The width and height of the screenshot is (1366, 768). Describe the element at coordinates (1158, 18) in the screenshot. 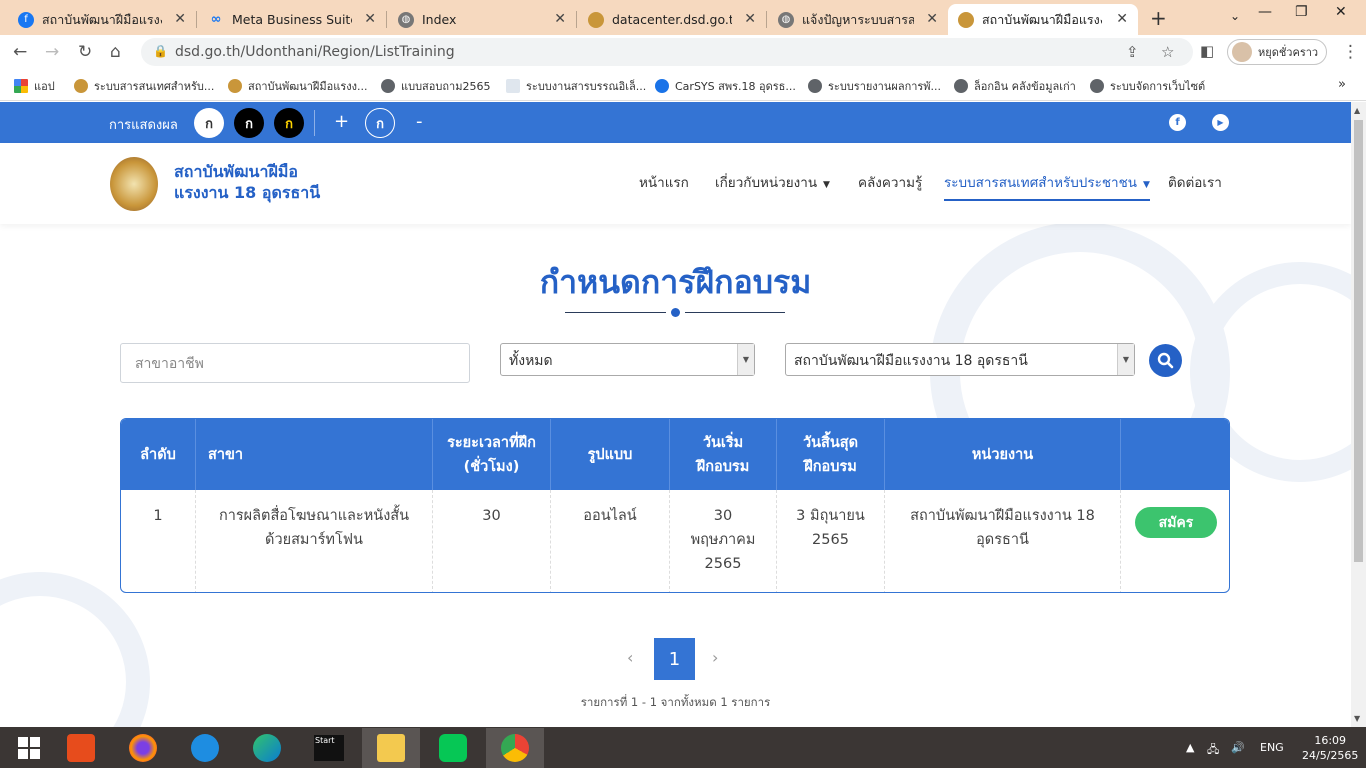

I see `new-tab-icon: +` at that location.